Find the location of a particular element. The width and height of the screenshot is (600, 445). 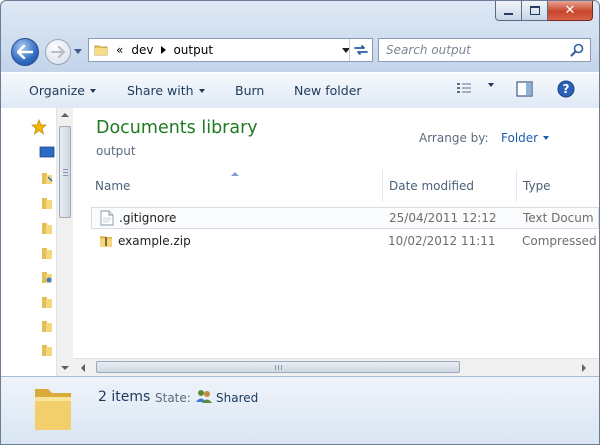

breadcrumb-overflow: « is located at coordinates (119, 50).